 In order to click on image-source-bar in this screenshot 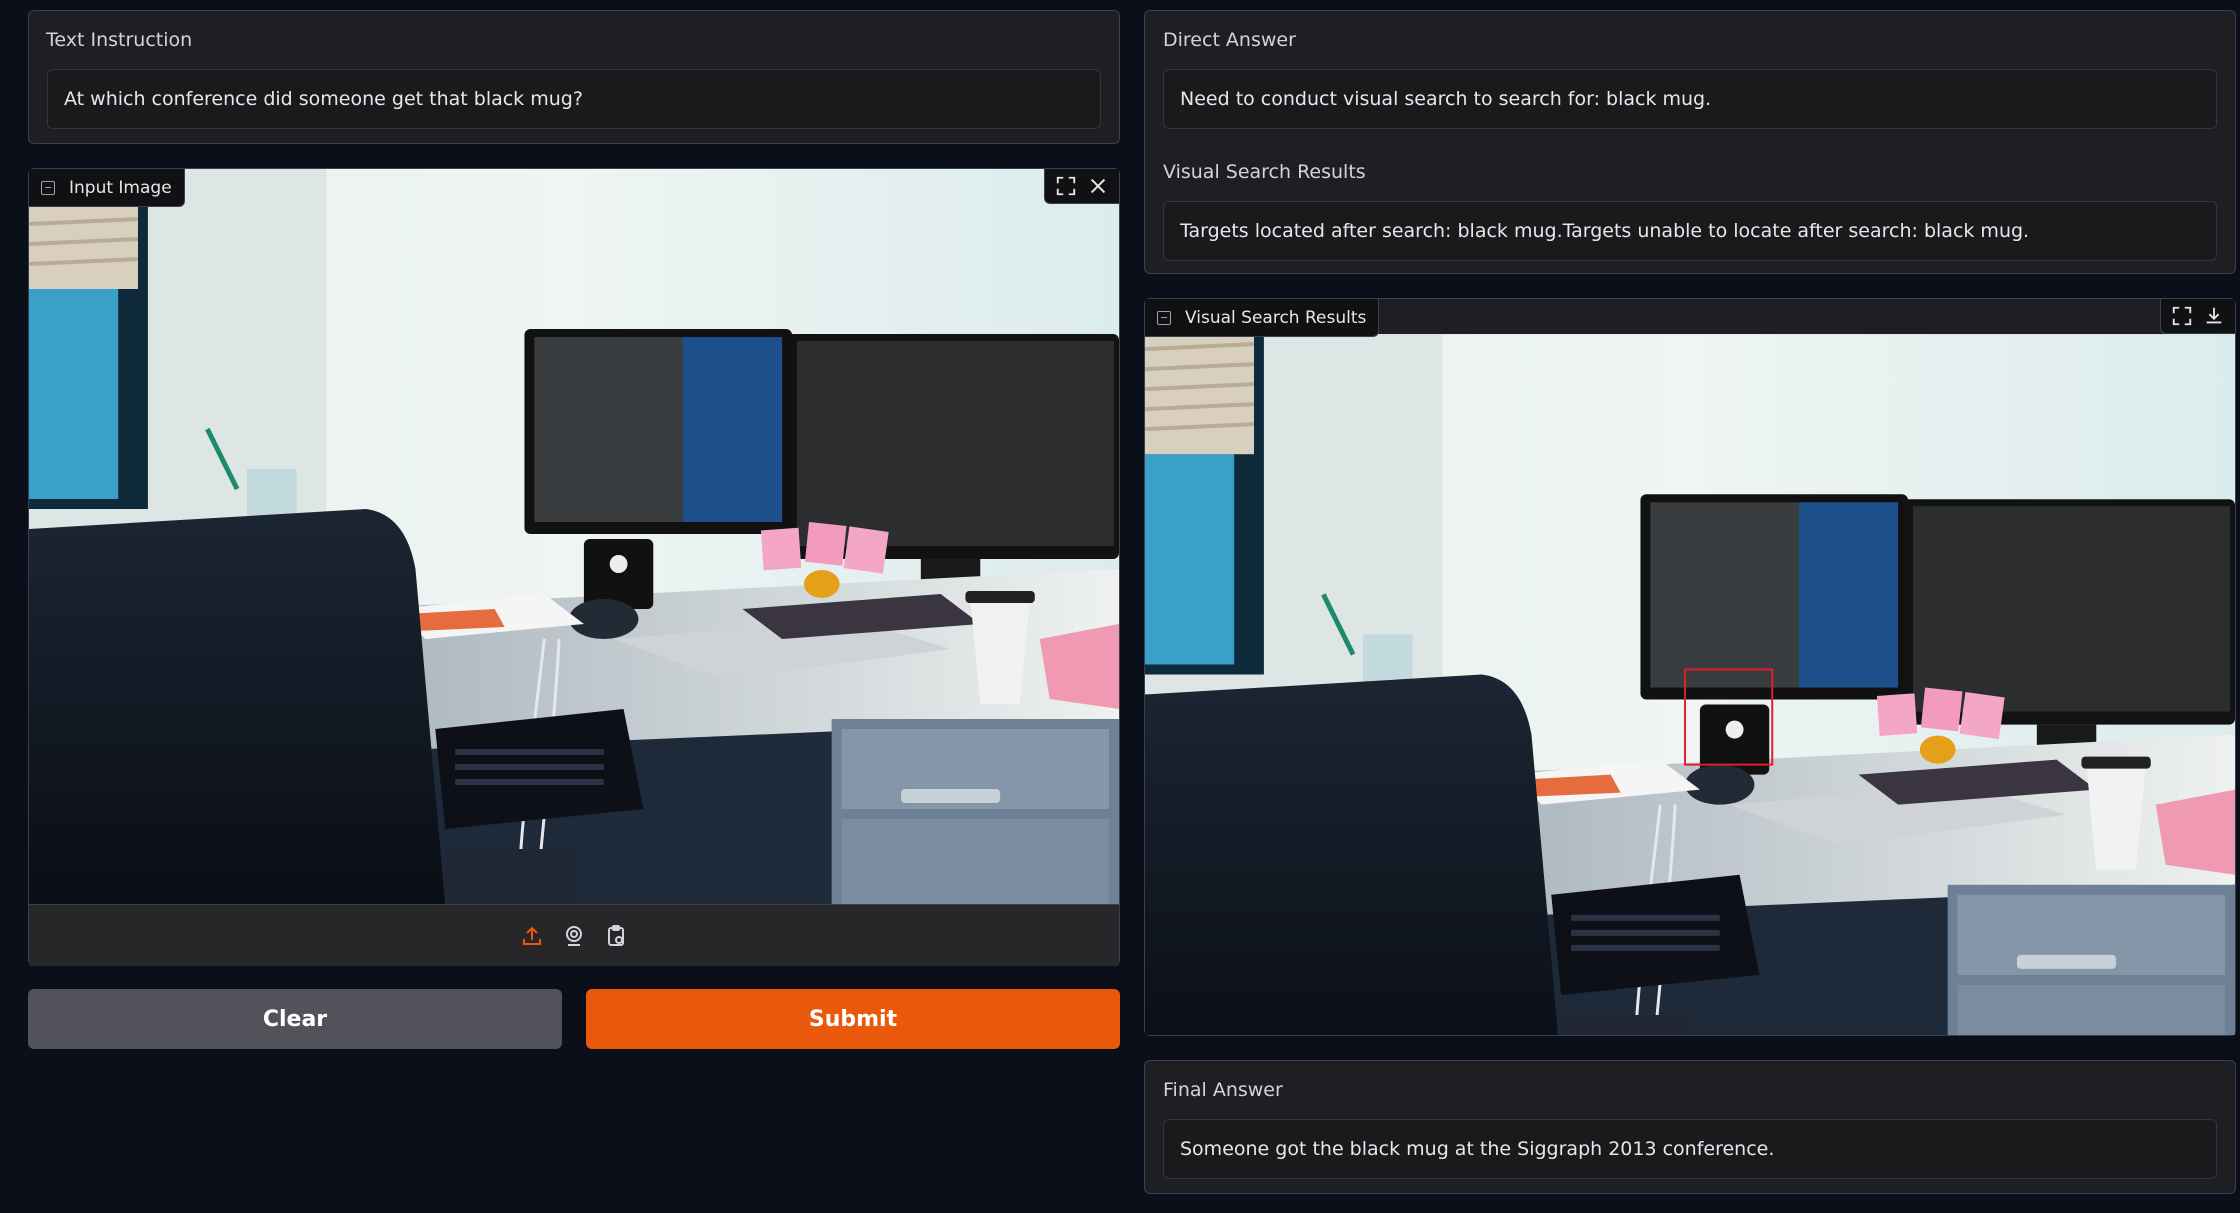, I will do `click(574, 935)`.